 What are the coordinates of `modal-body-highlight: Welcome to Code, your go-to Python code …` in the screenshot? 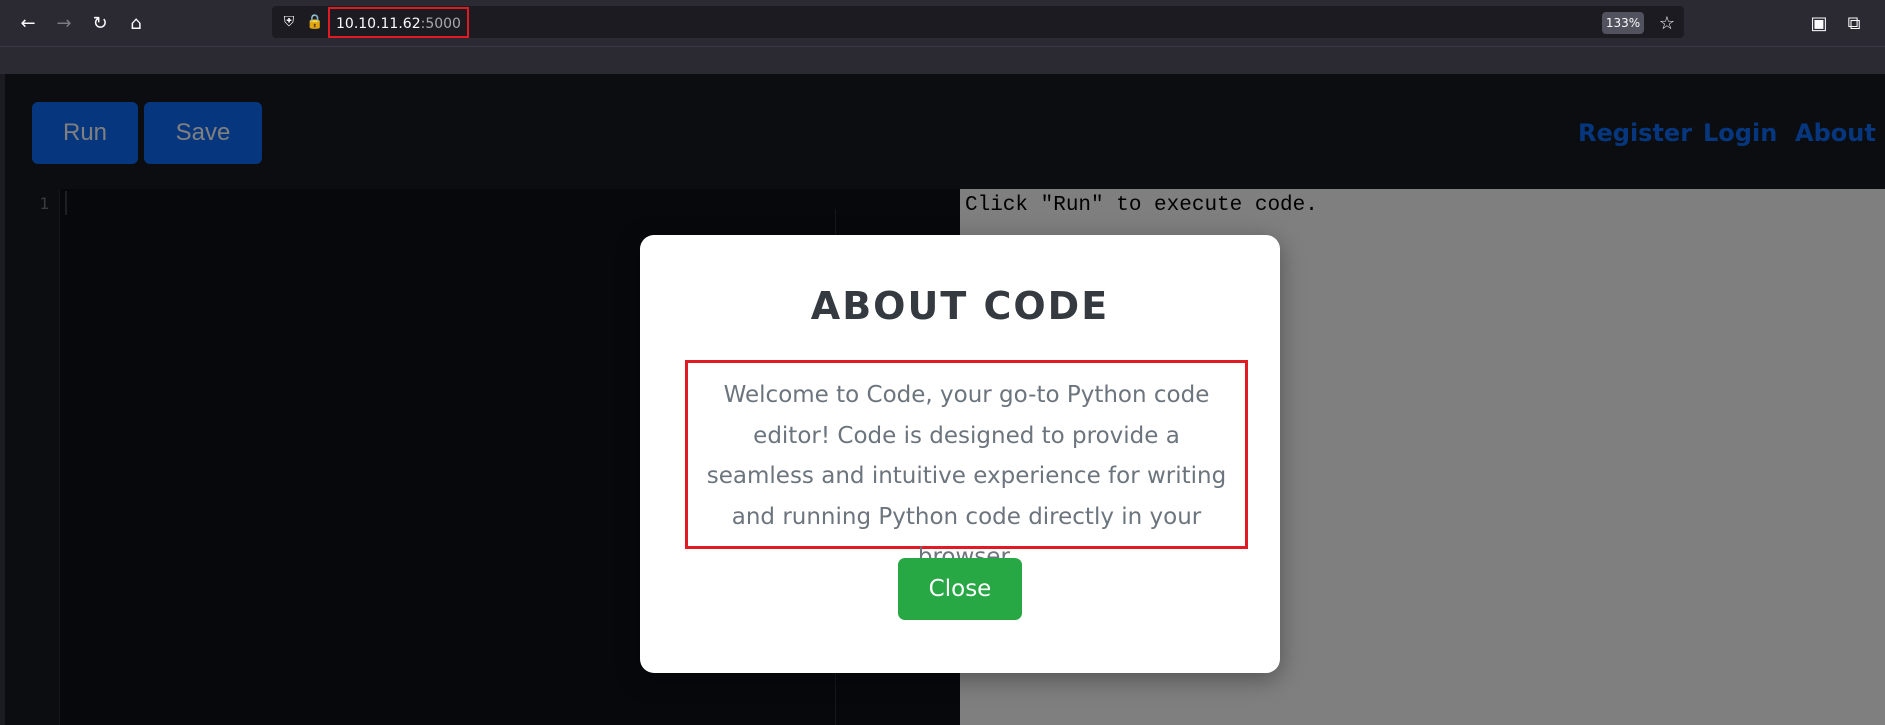 It's located at (966, 465).